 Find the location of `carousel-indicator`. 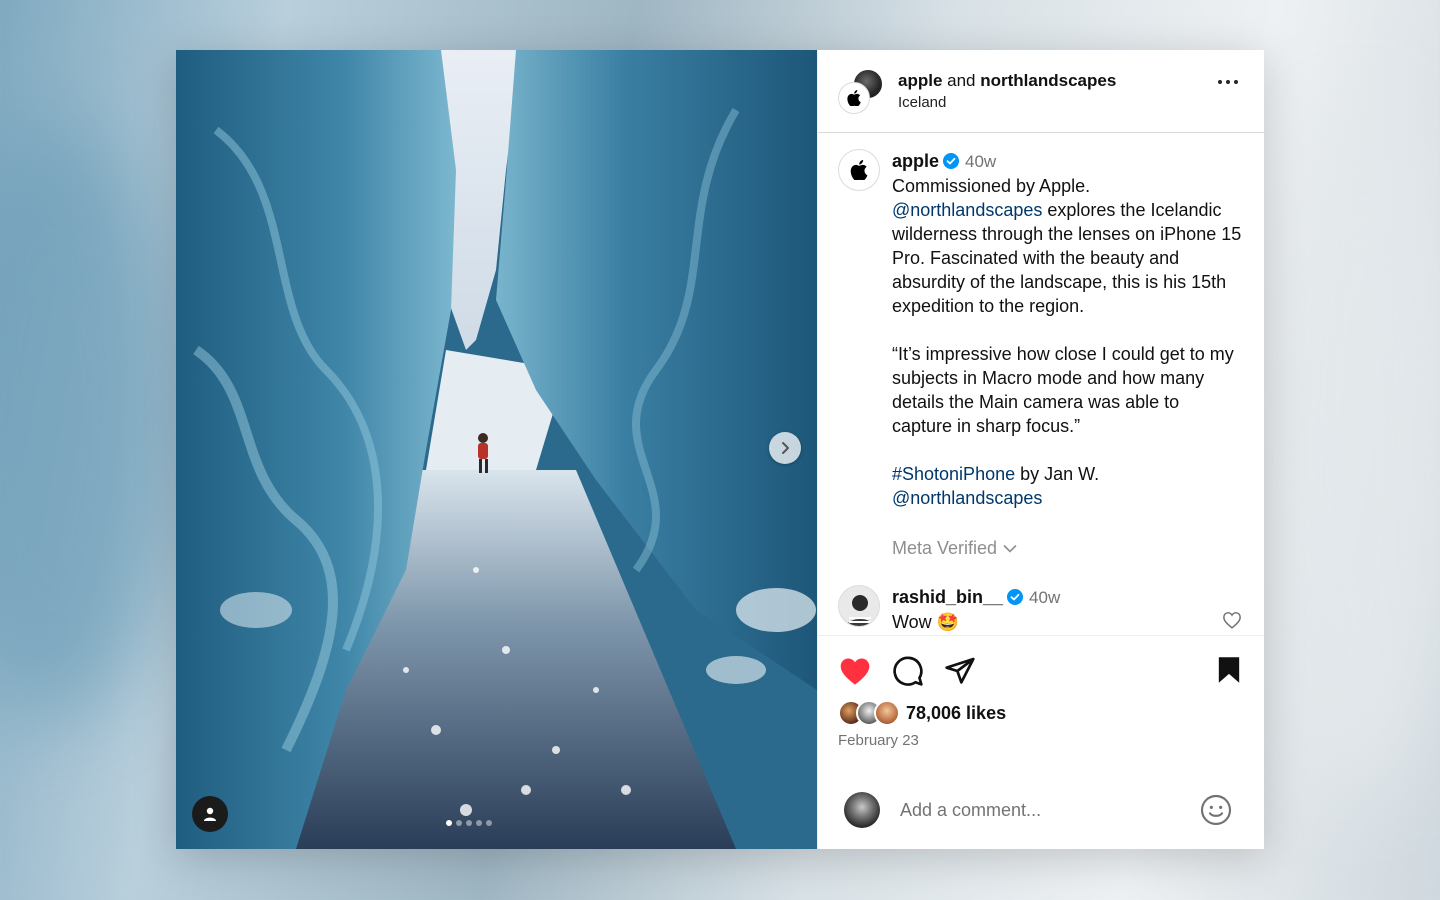

carousel-indicator is located at coordinates (469, 823).